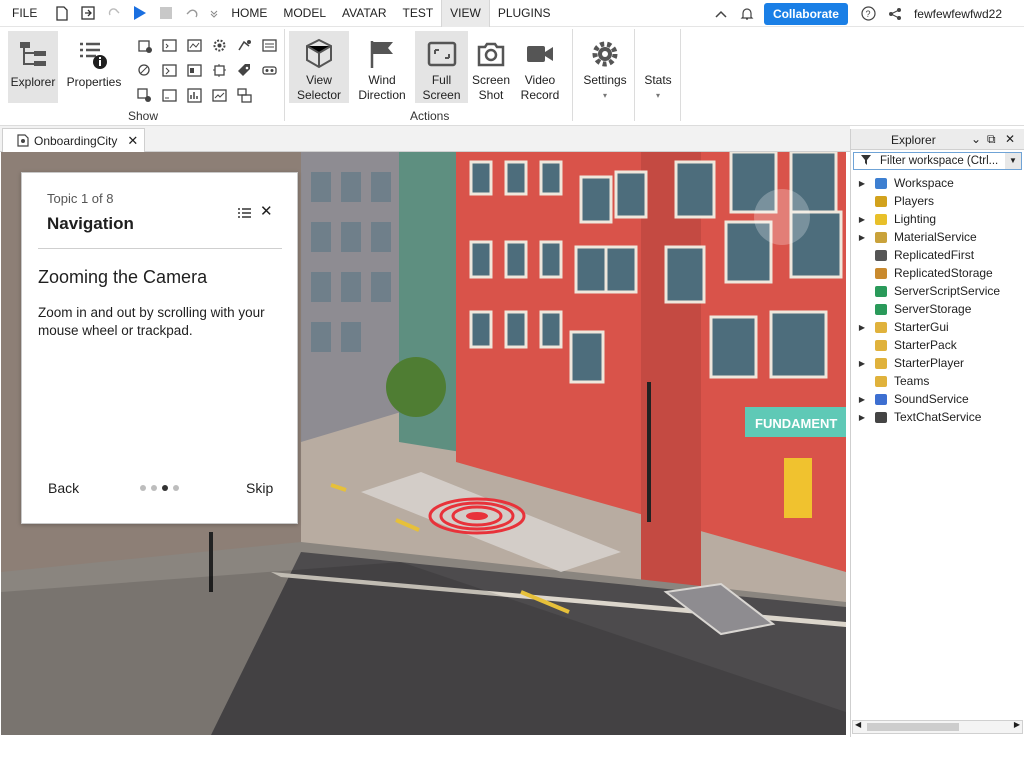 This screenshot has width=1024, height=768. What do you see at coordinates (382, 67) in the screenshot?
I see `wind-direction-button: Wind Direction` at bounding box center [382, 67].